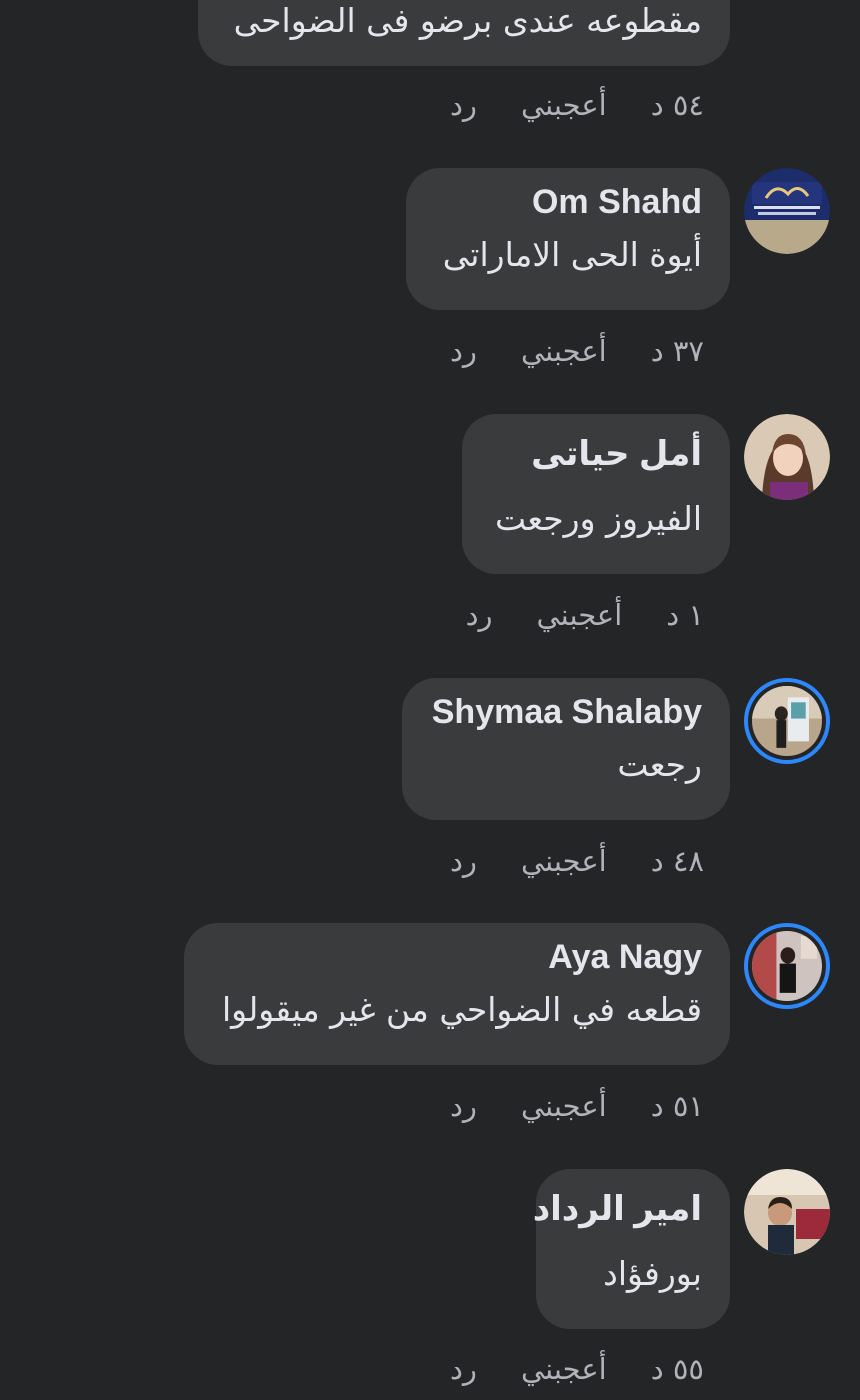 The width and height of the screenshot is (860, 1400). I want to click on comment-bubble: مقطوعه عندى برضو فى الضواحى, so click(464, 33).